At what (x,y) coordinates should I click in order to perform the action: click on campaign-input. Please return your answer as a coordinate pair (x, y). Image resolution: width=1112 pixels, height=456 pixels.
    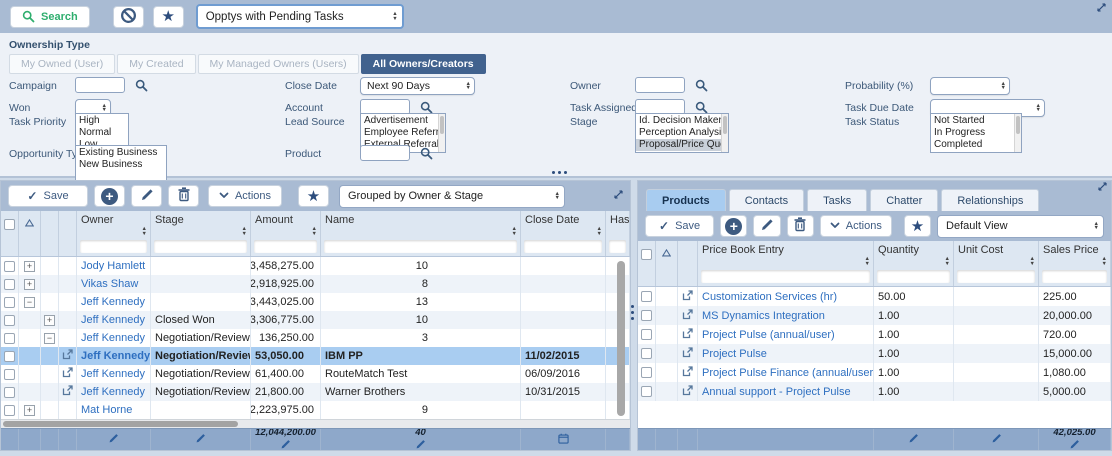
    Looking at the image, I should click on (100, 85).